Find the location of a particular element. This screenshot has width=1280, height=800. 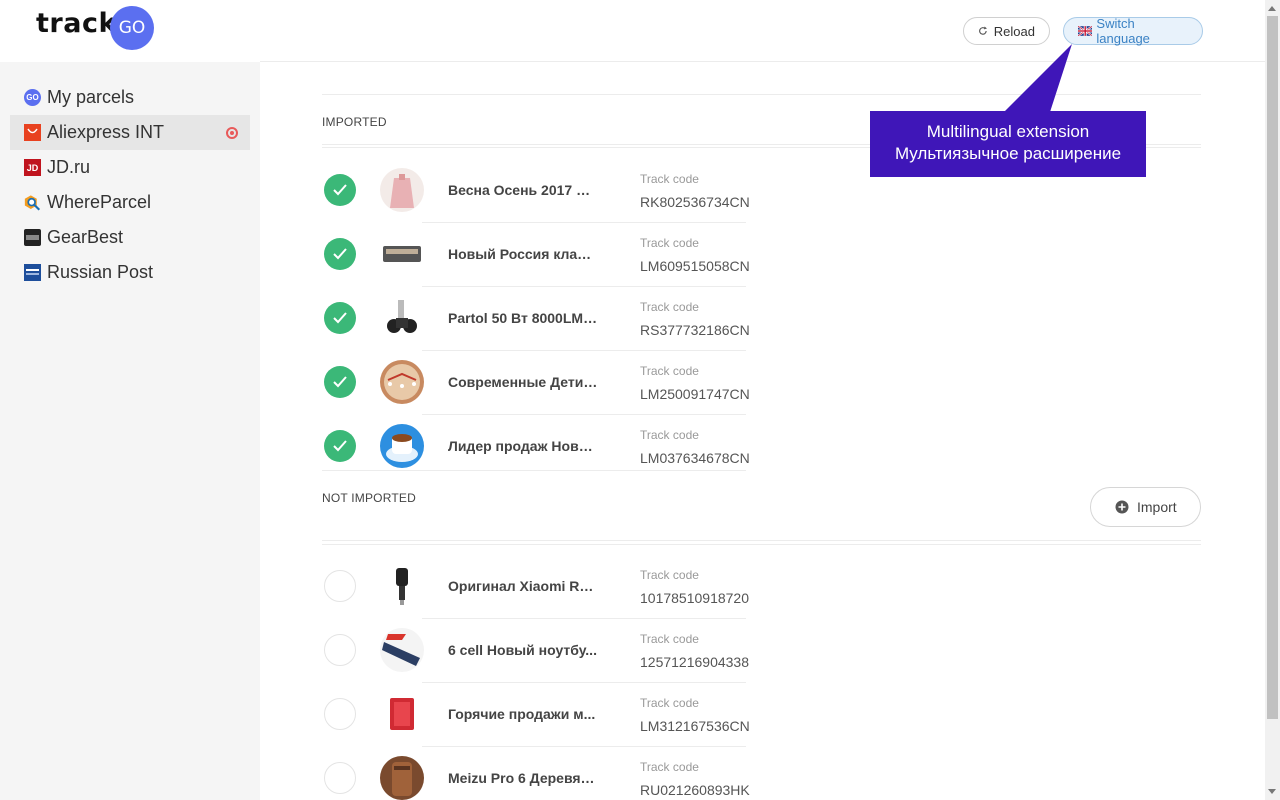

callout-line-2: Мультиязычное расширение is located at coordinates (1008, 153).